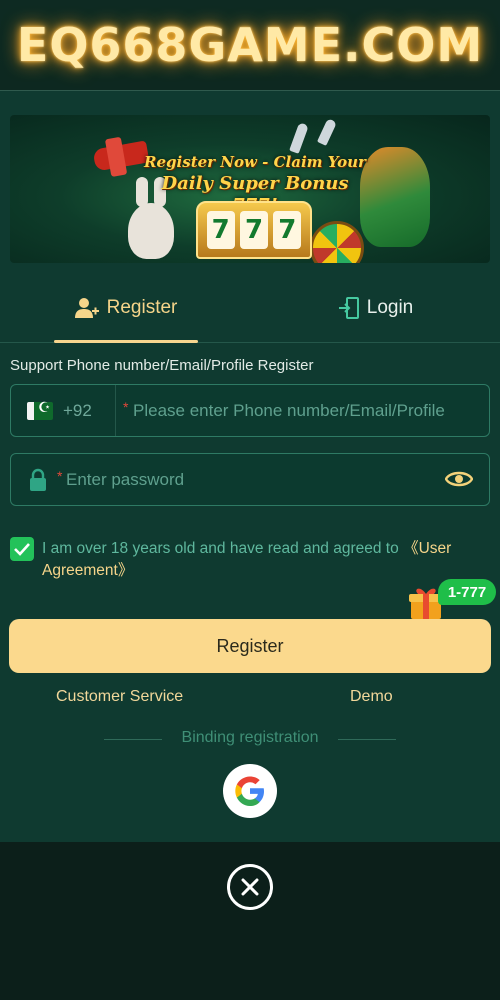 This screenshot has width=500, height=1000. I want to click on account-field: +92 *, so click(250, 410).